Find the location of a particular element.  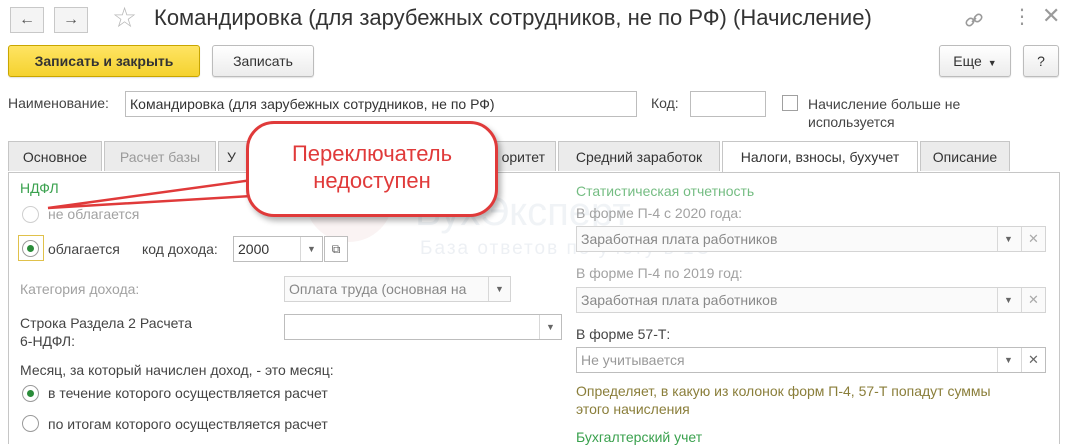

link-icon is located at coordinates (974, 20).